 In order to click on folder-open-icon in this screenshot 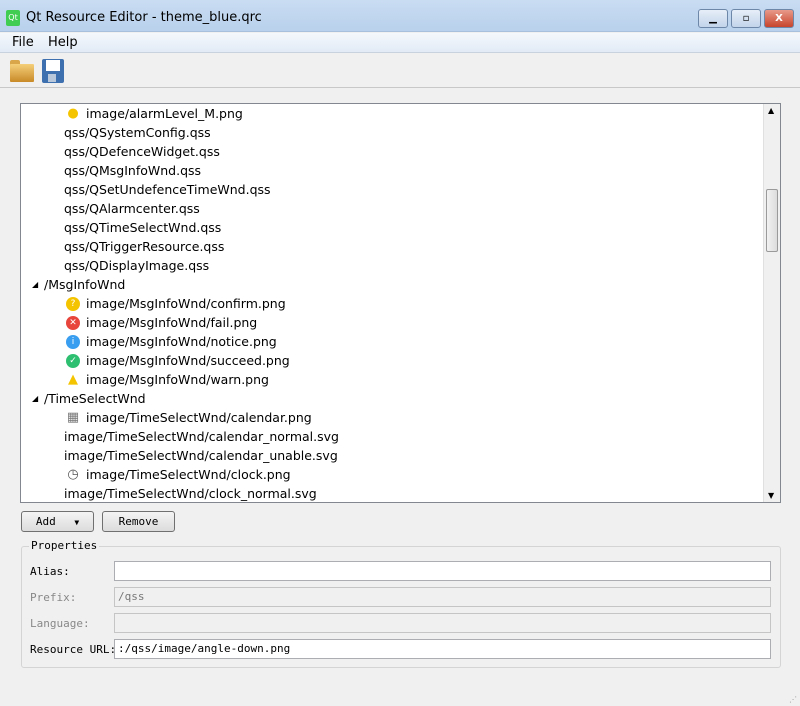, I will do `click(22, 71)`.